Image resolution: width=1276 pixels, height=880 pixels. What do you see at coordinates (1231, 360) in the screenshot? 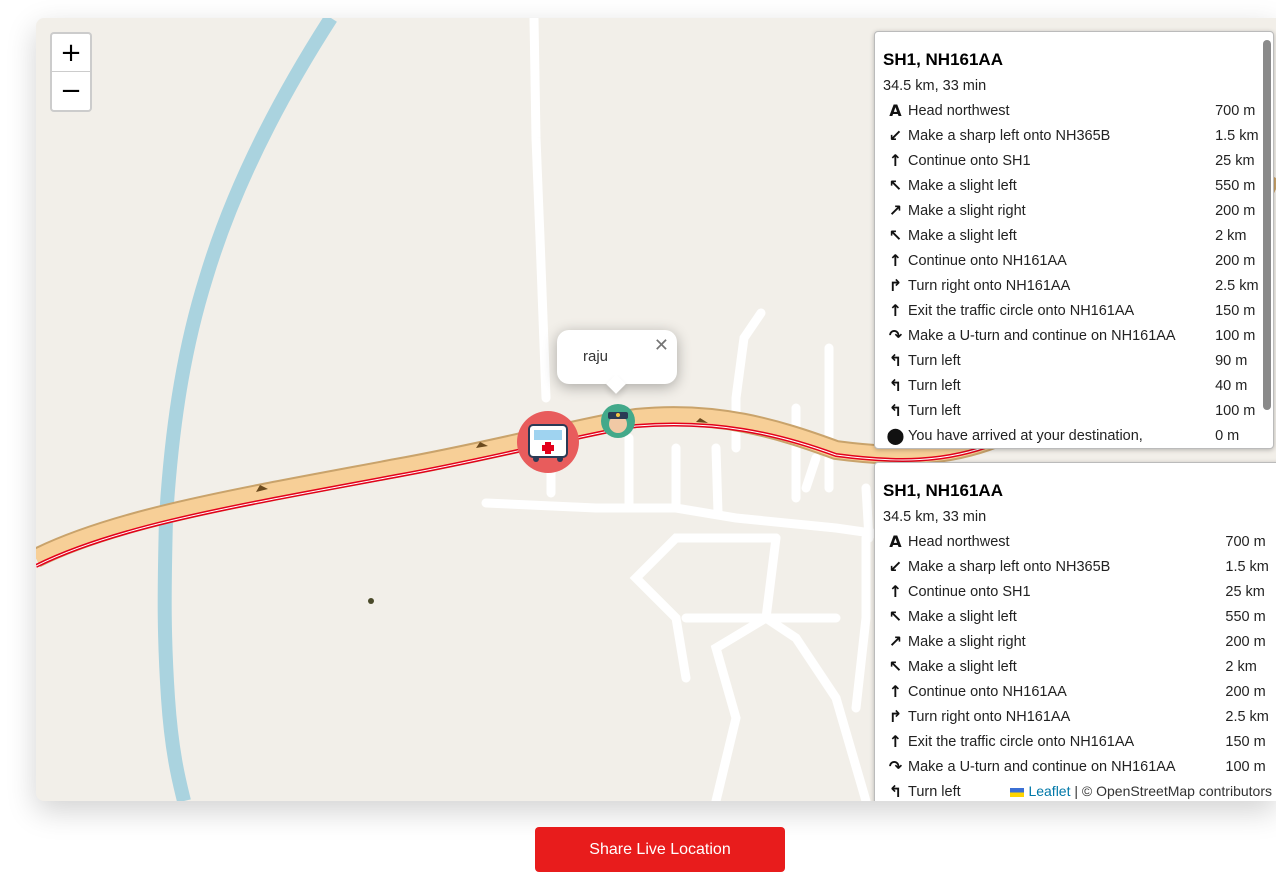
I see `step-distance: 90 m` at bounding box center [1231, 360].